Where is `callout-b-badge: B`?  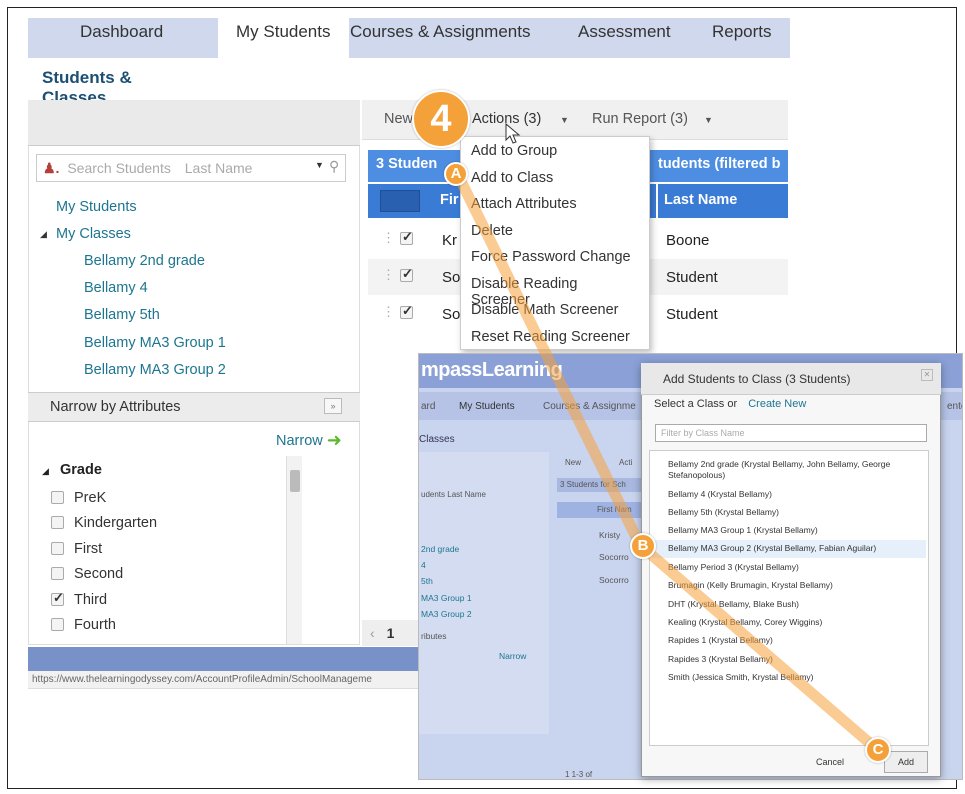
callout-b-badge: B is located at coordinates (643, 546).